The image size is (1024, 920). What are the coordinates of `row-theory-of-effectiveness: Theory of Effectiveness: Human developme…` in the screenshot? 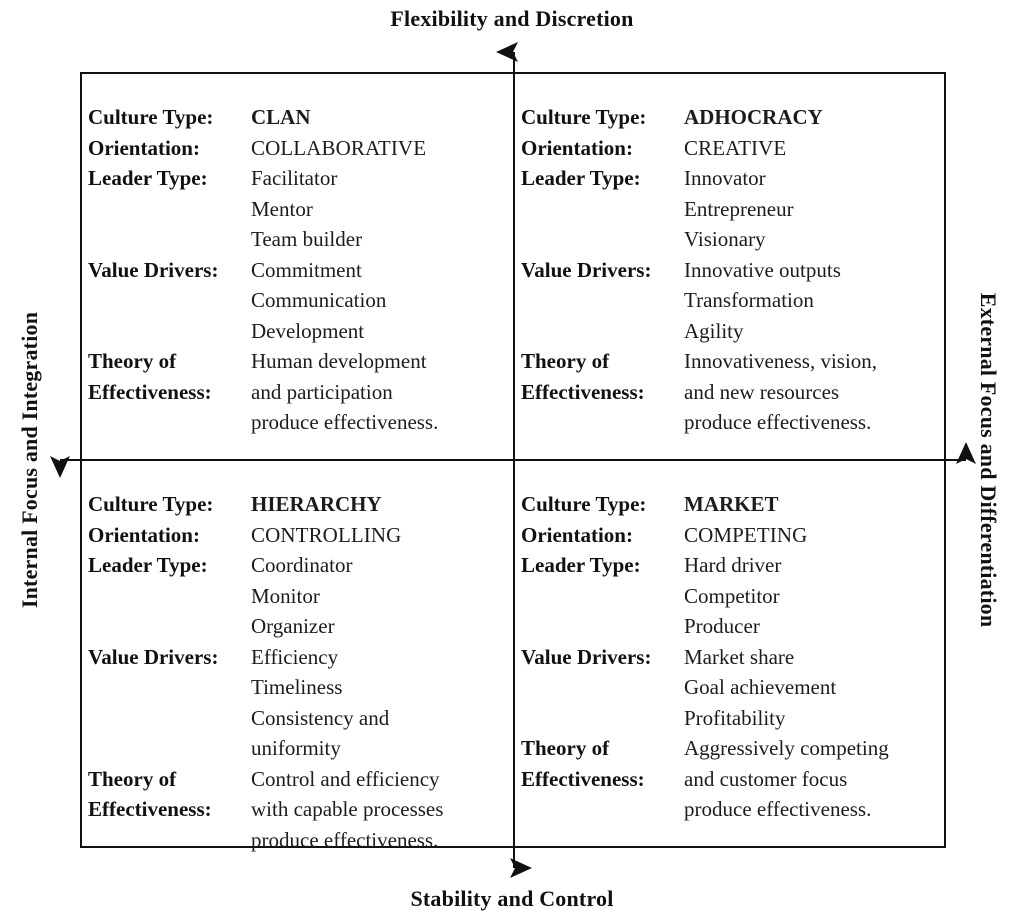 It's located at (300, 392).